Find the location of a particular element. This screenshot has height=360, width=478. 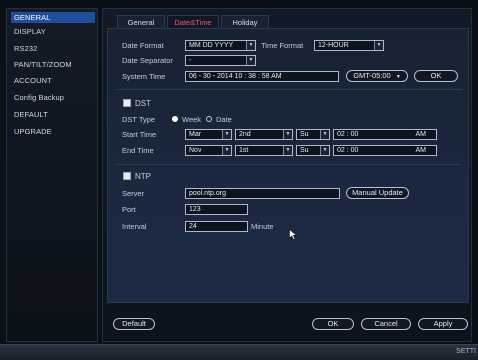

sidebar-item-upgrade: UPGRADE is located at coordinates (53, 131).